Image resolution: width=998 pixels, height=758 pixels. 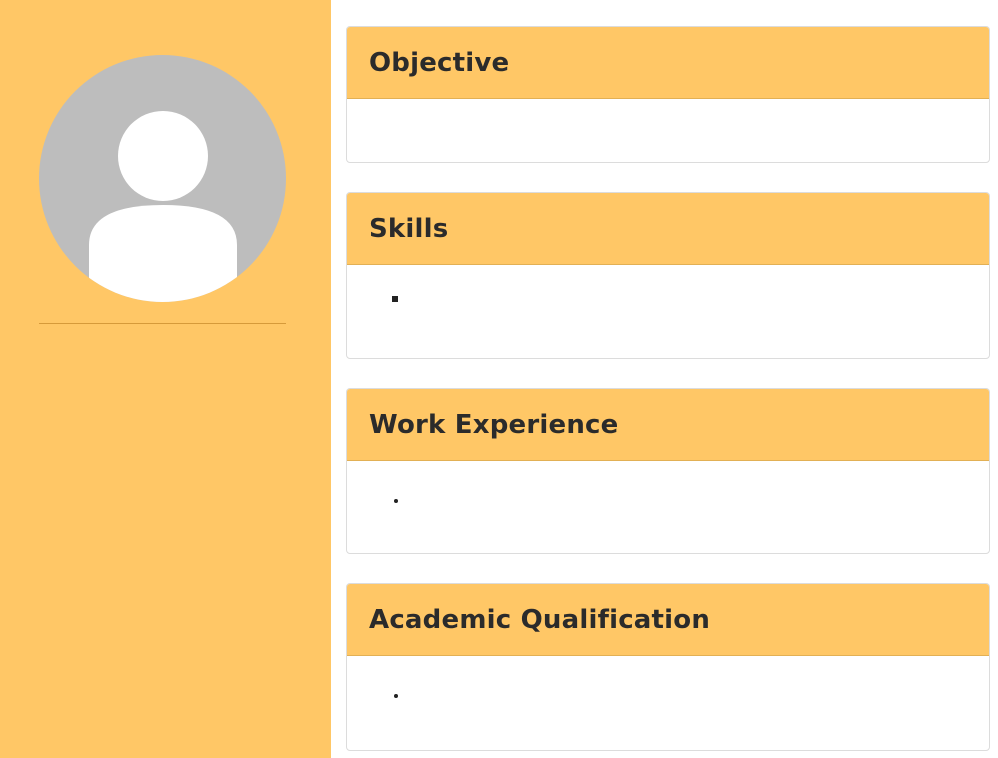 I want to click on skills-title: Skills, so click(x=409, y=228).